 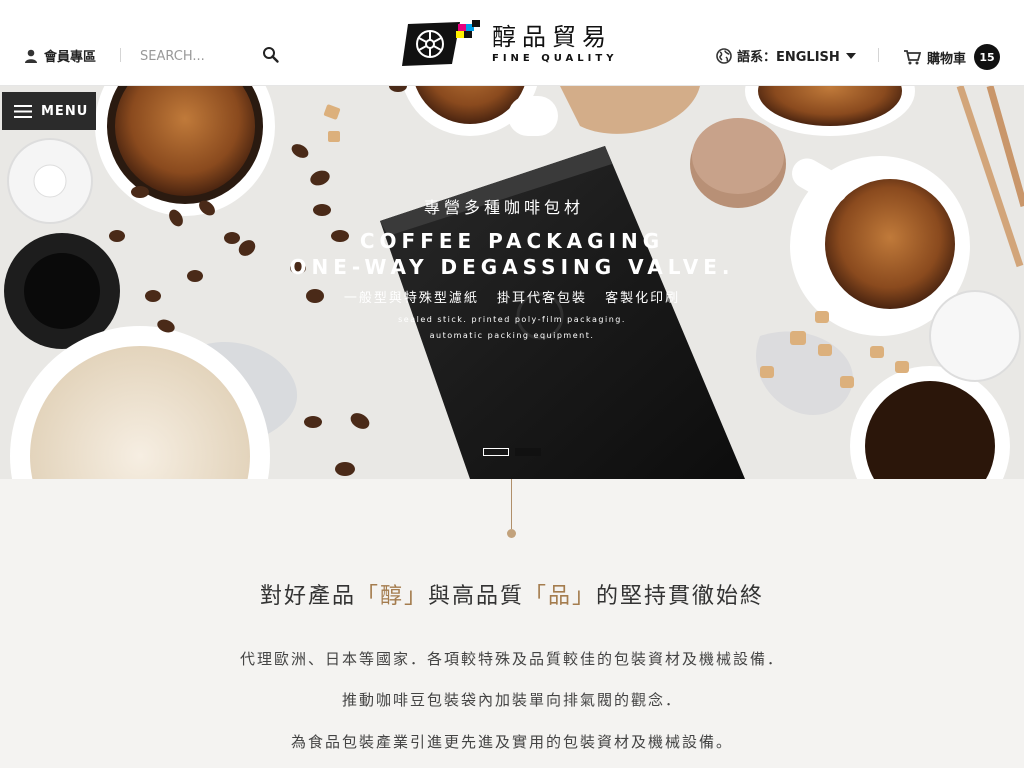 I want to click on cart-icon, so click(x=912, y=56).